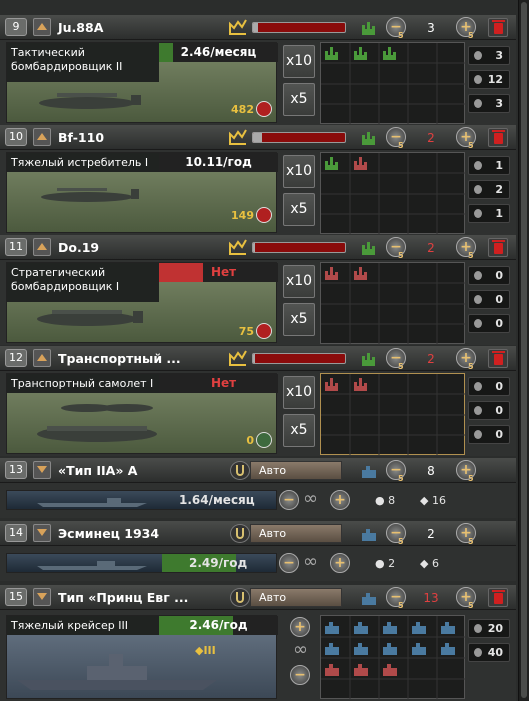 The width and height of the screenshot is (529, 701). I want to click on fuel-requirement: 3, so click(489, 55).